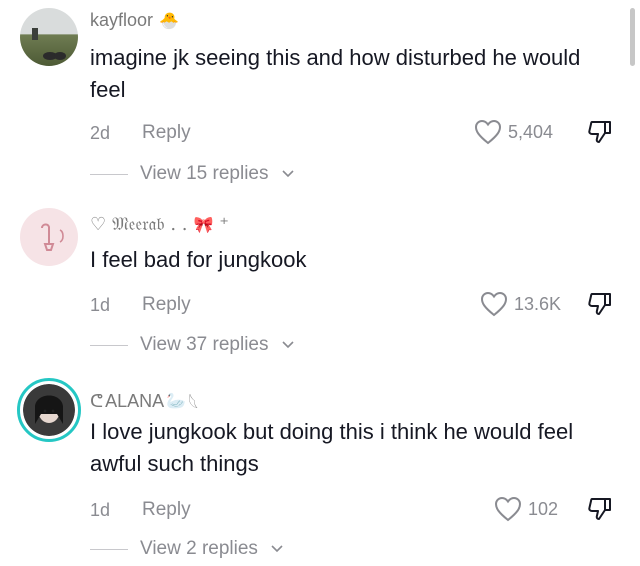 Image resolution: width=640 pixels, height=566 pixels. I want to click on like-button: 13.6K, so click(520, 304).